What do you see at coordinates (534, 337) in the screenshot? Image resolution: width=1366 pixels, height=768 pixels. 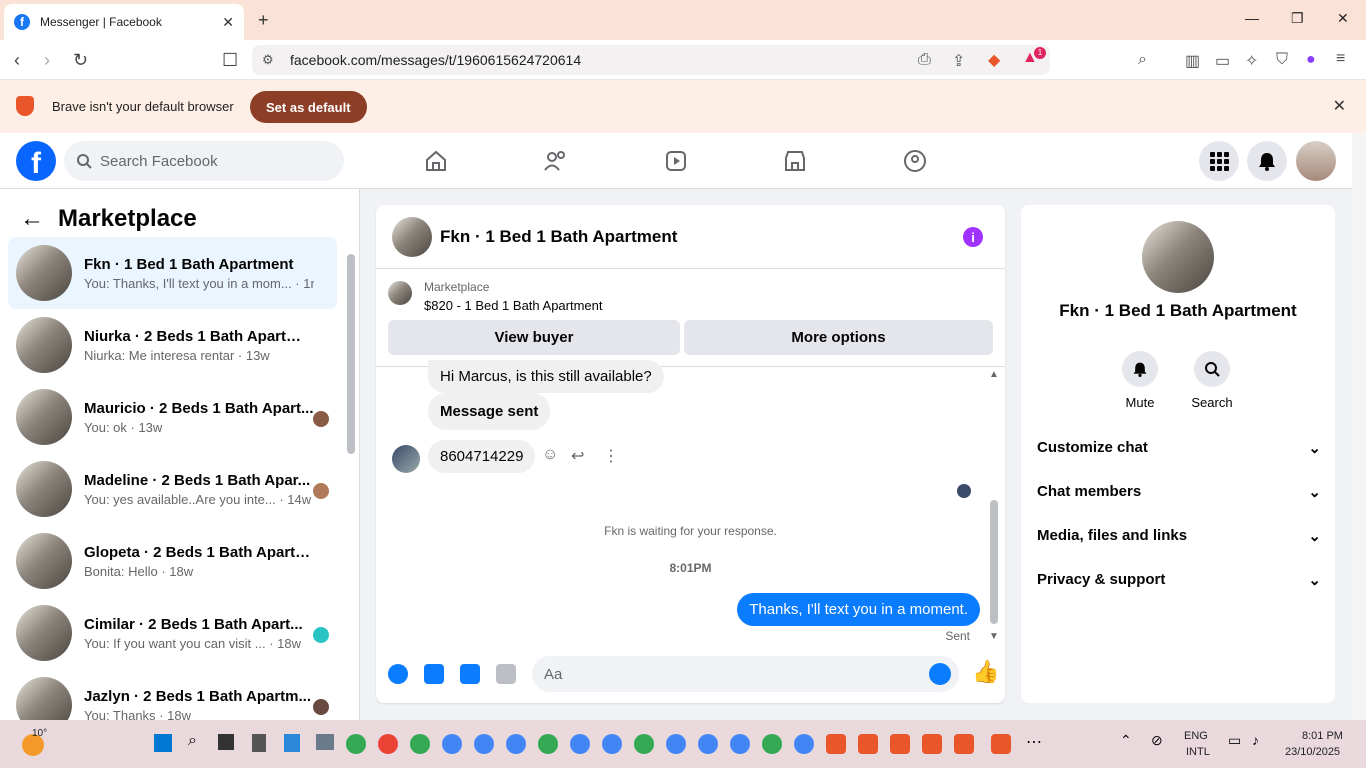 I see `view-buyer-button: View buyer` at bounding box center [534, 337].